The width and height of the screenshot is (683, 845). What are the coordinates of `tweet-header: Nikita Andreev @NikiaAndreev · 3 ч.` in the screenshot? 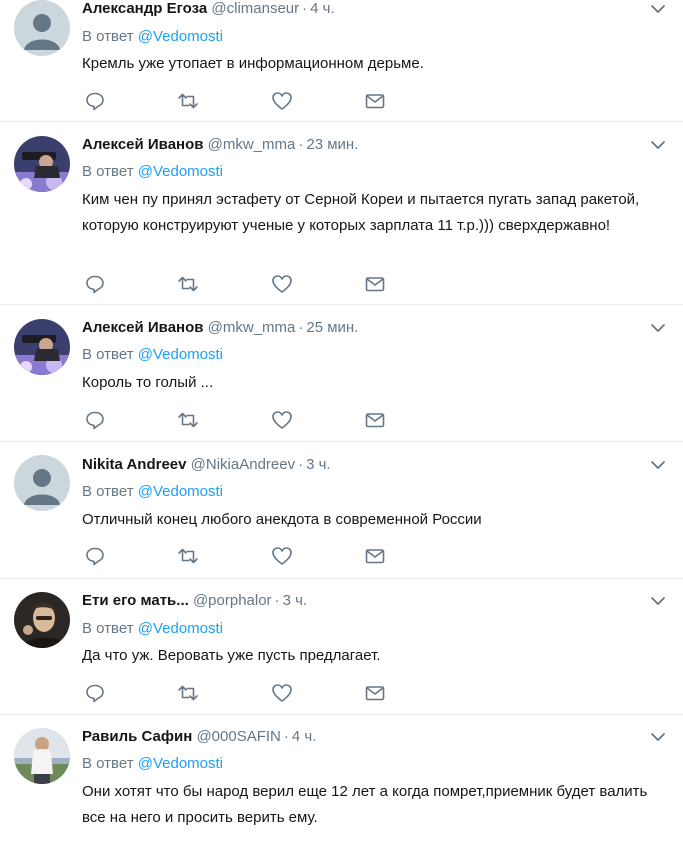 It's located at (206, 465).